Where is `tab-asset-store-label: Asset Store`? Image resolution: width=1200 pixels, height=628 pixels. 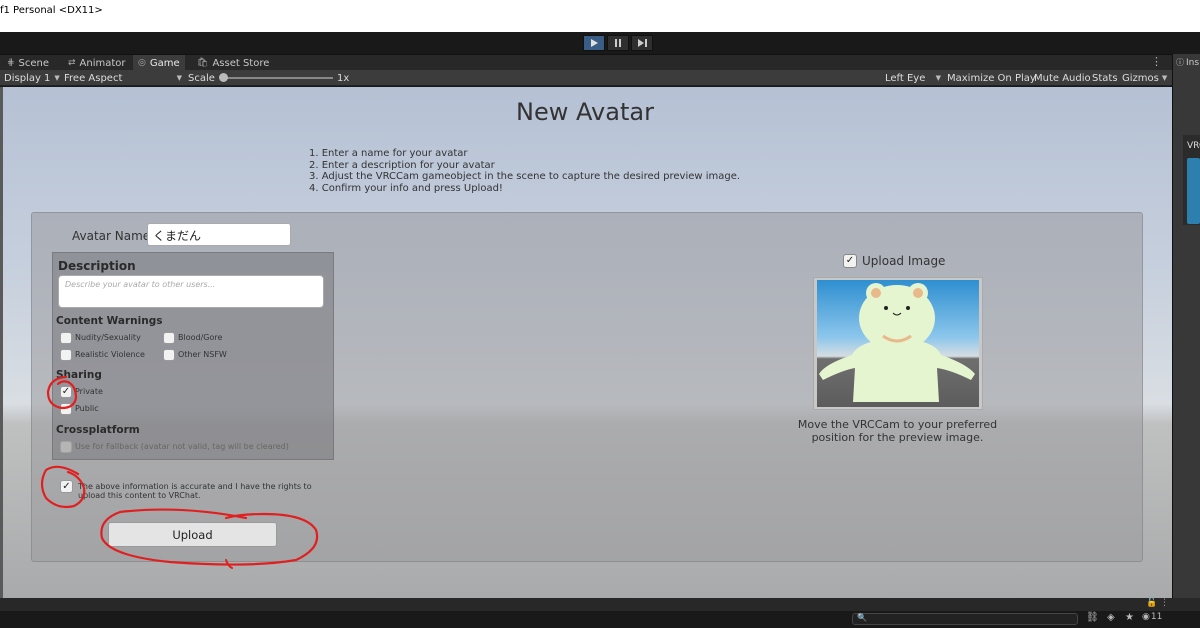 tab-asset-store-label: Asset Store is located at coordinates (241, 63).